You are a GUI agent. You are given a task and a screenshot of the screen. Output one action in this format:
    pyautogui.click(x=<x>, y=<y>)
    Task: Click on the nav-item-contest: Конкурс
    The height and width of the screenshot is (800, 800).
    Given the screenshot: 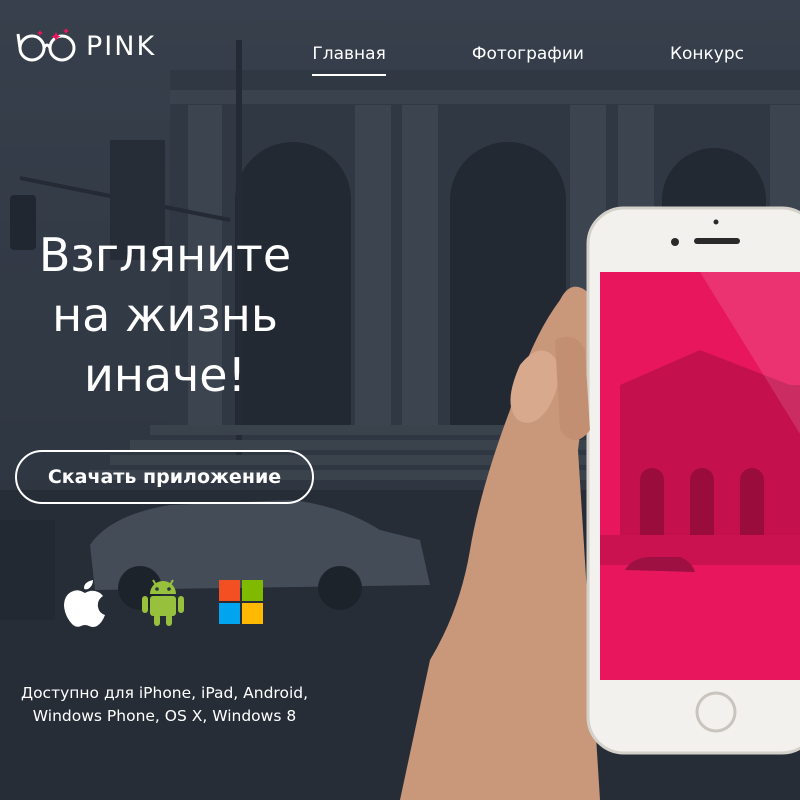 What is the action you would take?
    pyautogui.click(x=707, y=54)
    